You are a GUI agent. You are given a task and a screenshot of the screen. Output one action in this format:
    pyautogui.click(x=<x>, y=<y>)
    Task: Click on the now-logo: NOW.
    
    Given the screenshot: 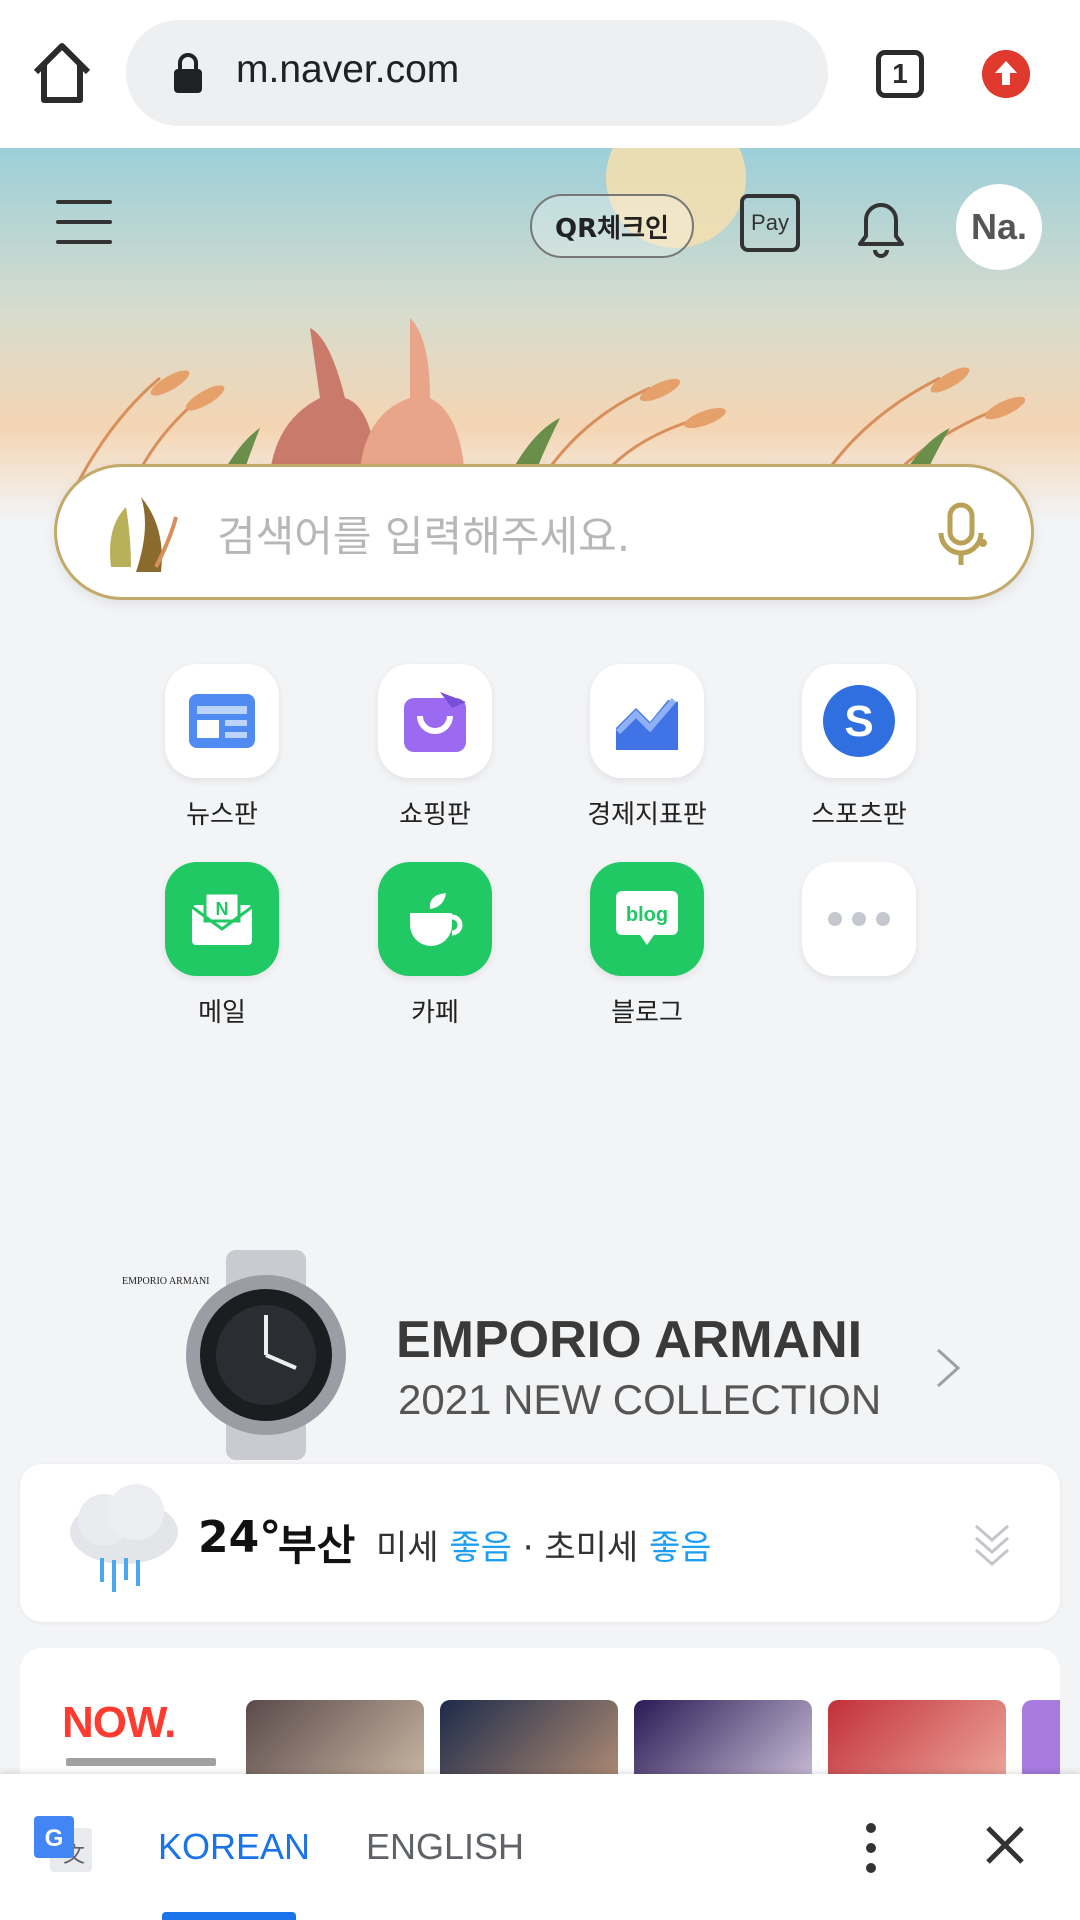 What is the action you would take?
    pyautogui.click(x=119, y=1722)
    